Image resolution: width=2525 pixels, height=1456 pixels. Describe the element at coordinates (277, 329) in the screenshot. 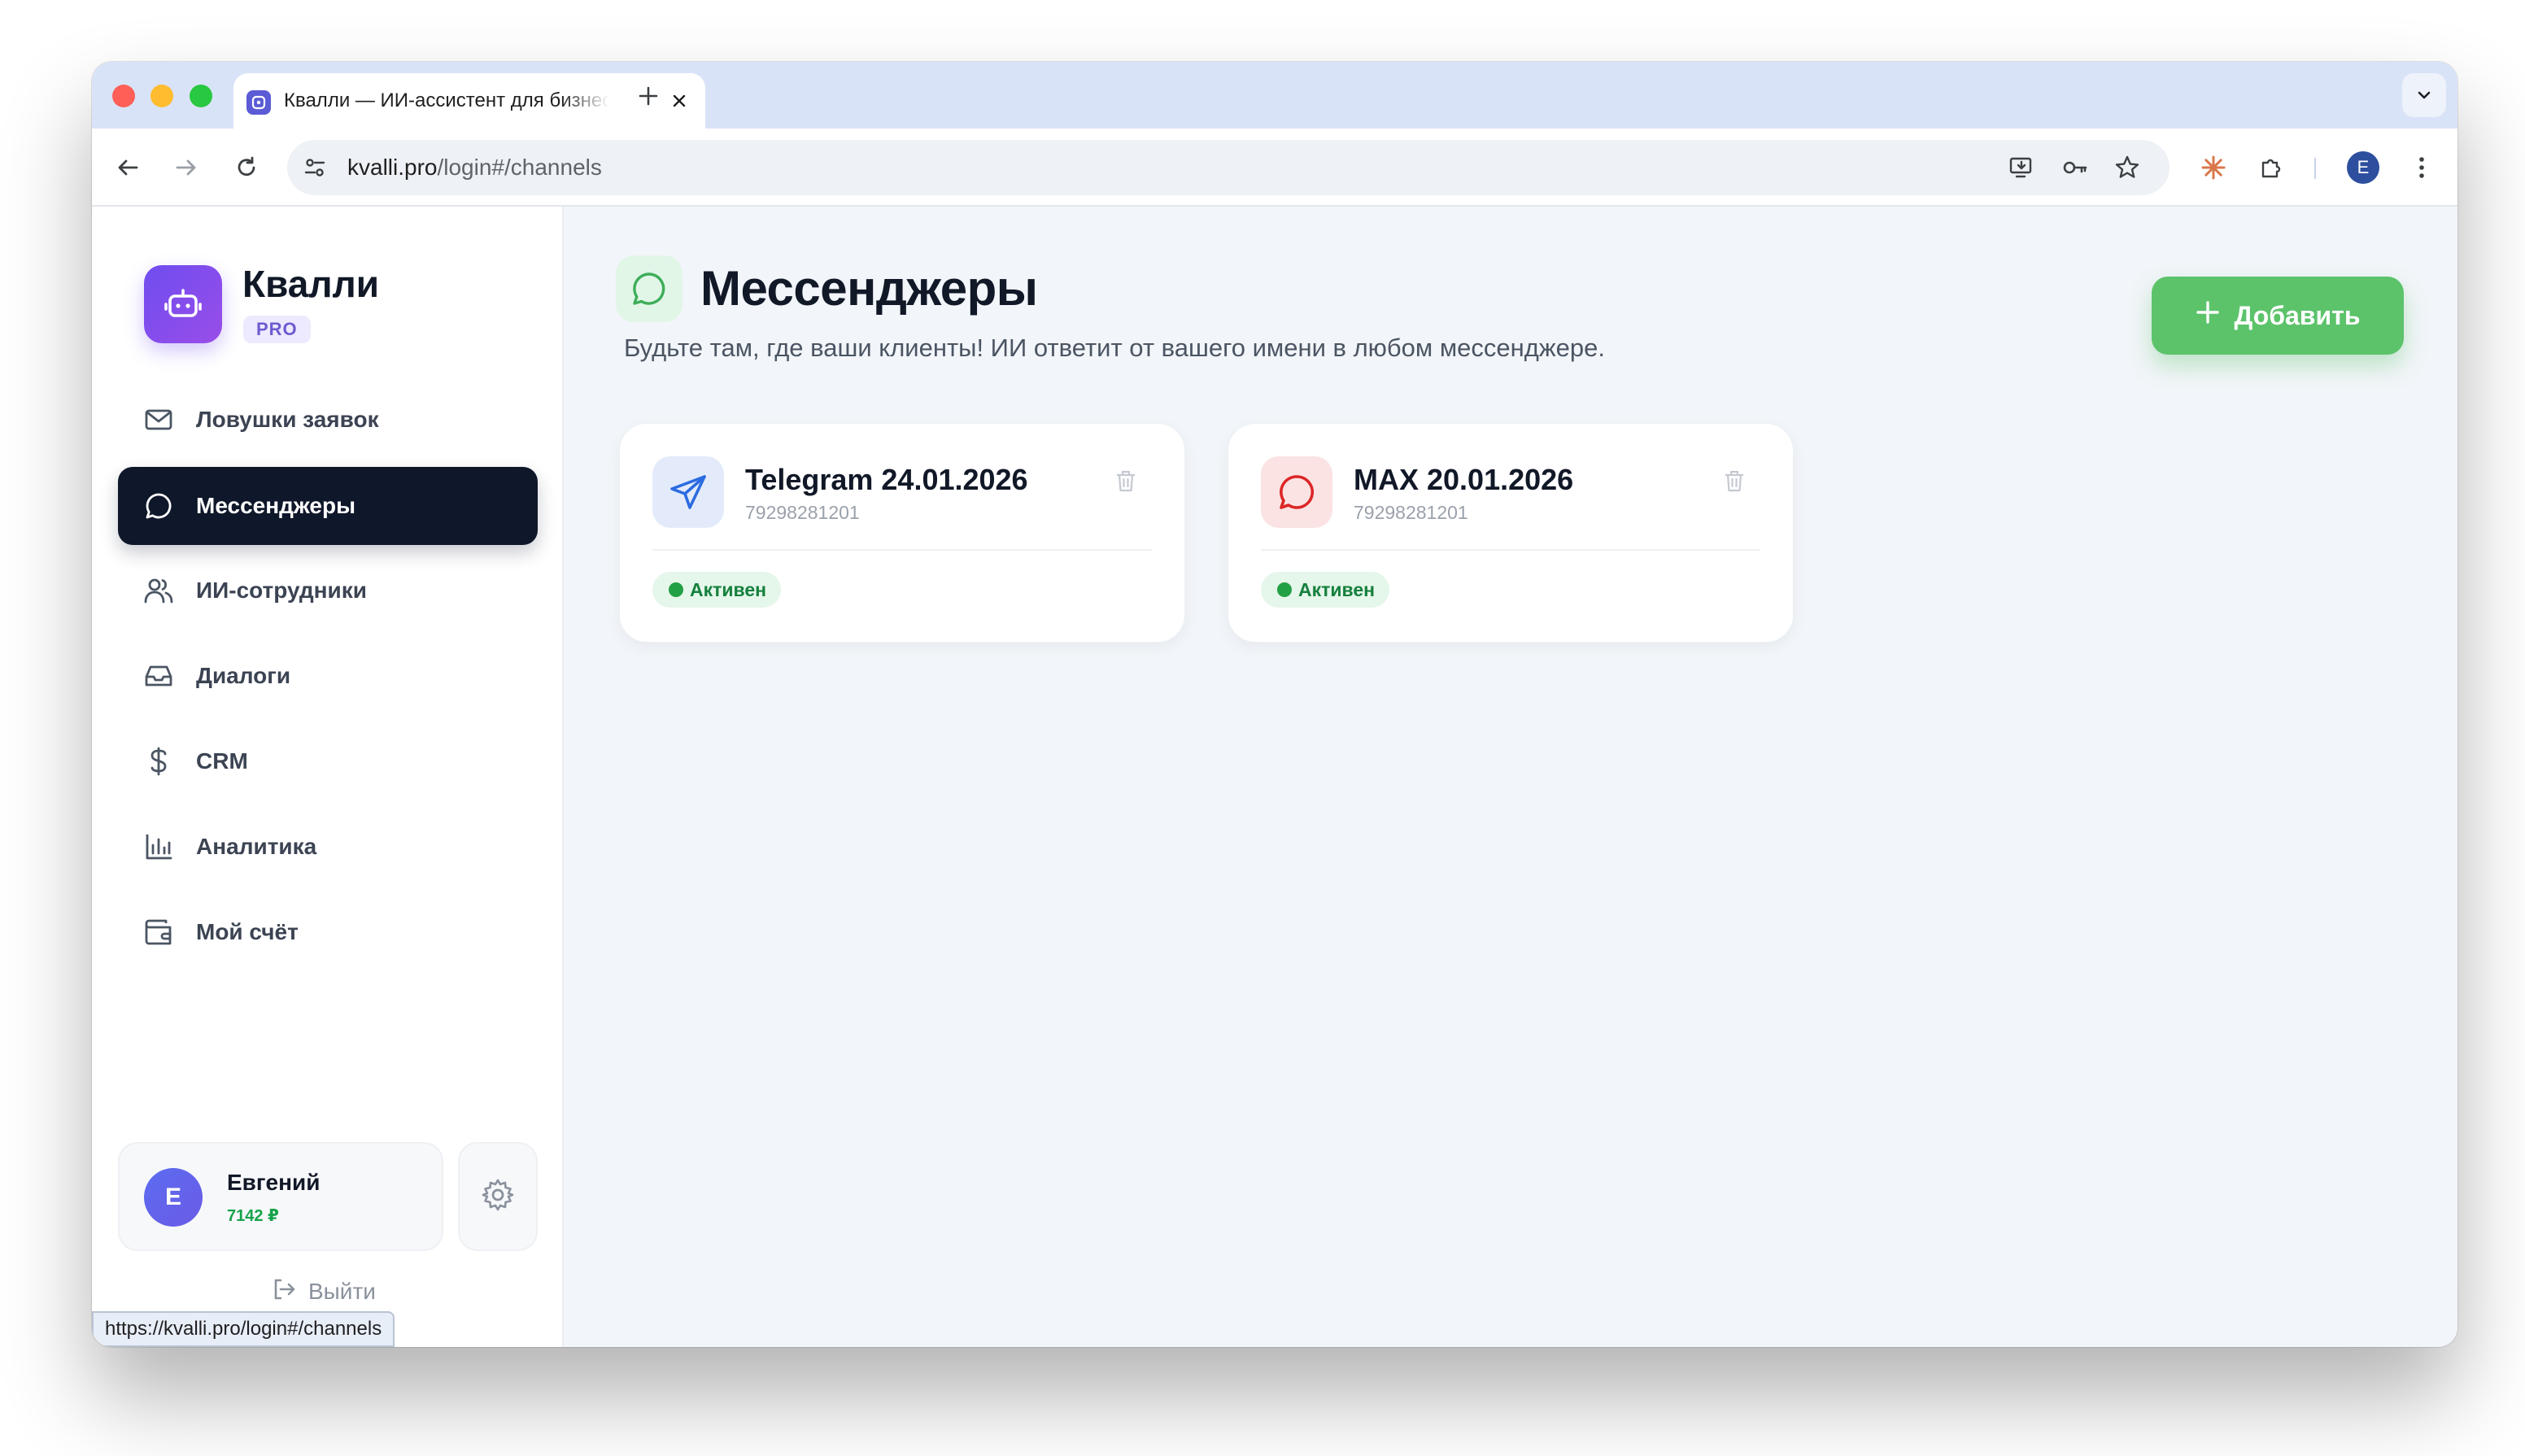

I see `plan-badge: PRO` at that location.